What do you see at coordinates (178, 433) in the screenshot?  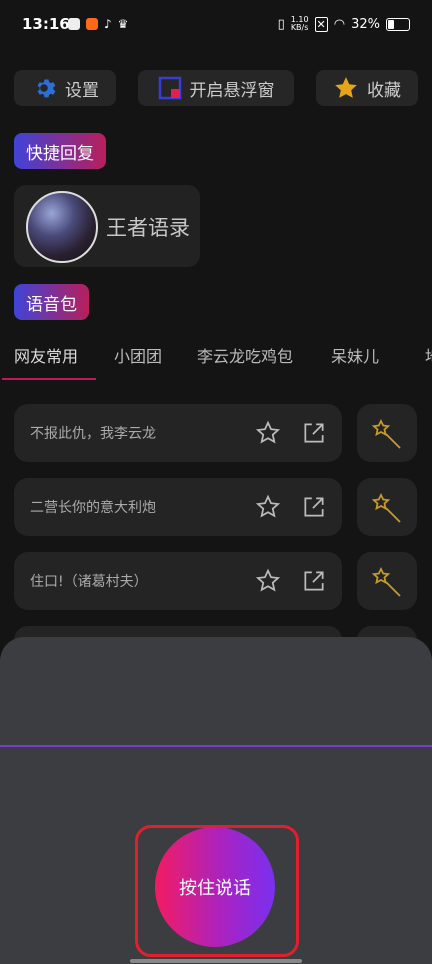 I see `phrase-row: 不报此仇，我李云龙` at bounding box center [178, 433].